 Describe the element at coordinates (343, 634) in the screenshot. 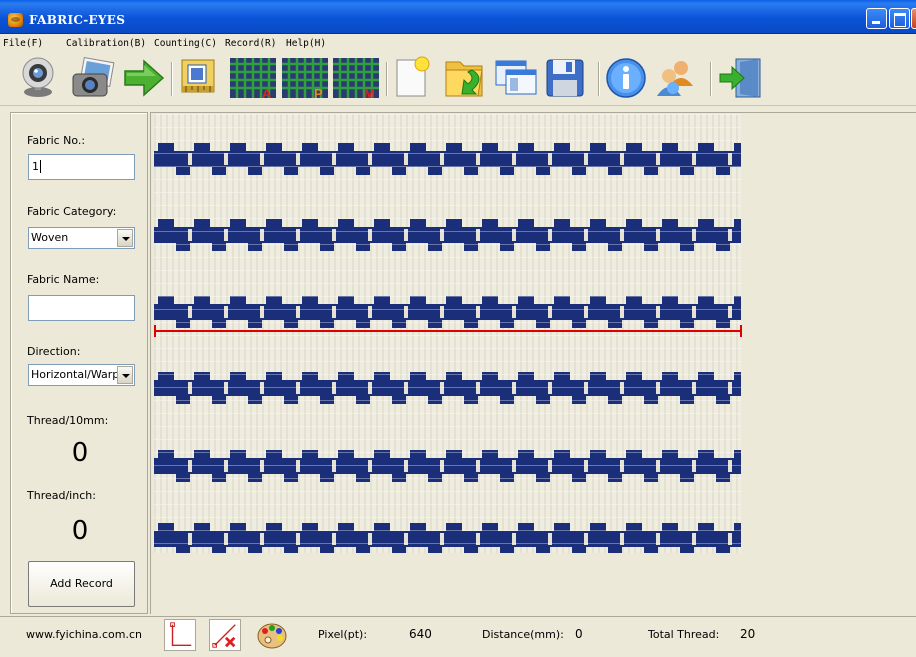

I see `pixel-label: Pixel(pt):` at that location.